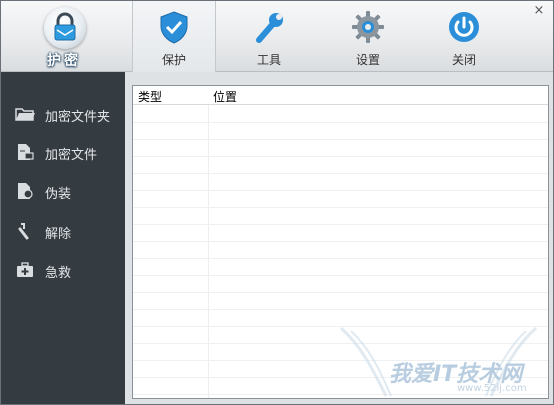  I want to click on shield-icon, so click(174, 27).